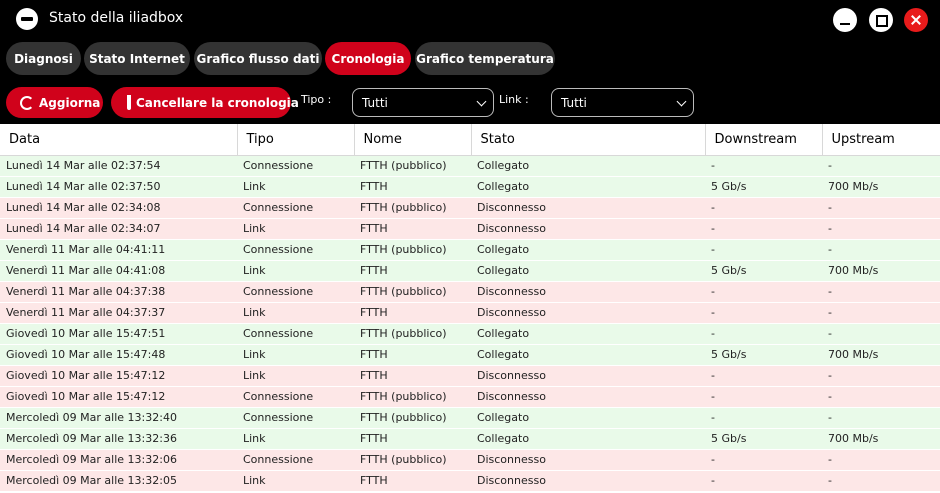  Describe the element at coordinates (118, 355) in the screenshot. I see `cell-data: Giovedì 10 Mar alle 15:47:48` at that location.